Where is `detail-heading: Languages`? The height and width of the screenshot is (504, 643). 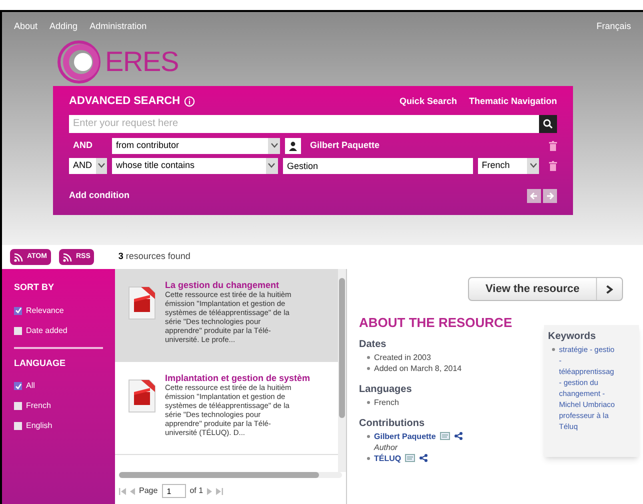 detail-heading: Languages is located at coordinates (386, 389).